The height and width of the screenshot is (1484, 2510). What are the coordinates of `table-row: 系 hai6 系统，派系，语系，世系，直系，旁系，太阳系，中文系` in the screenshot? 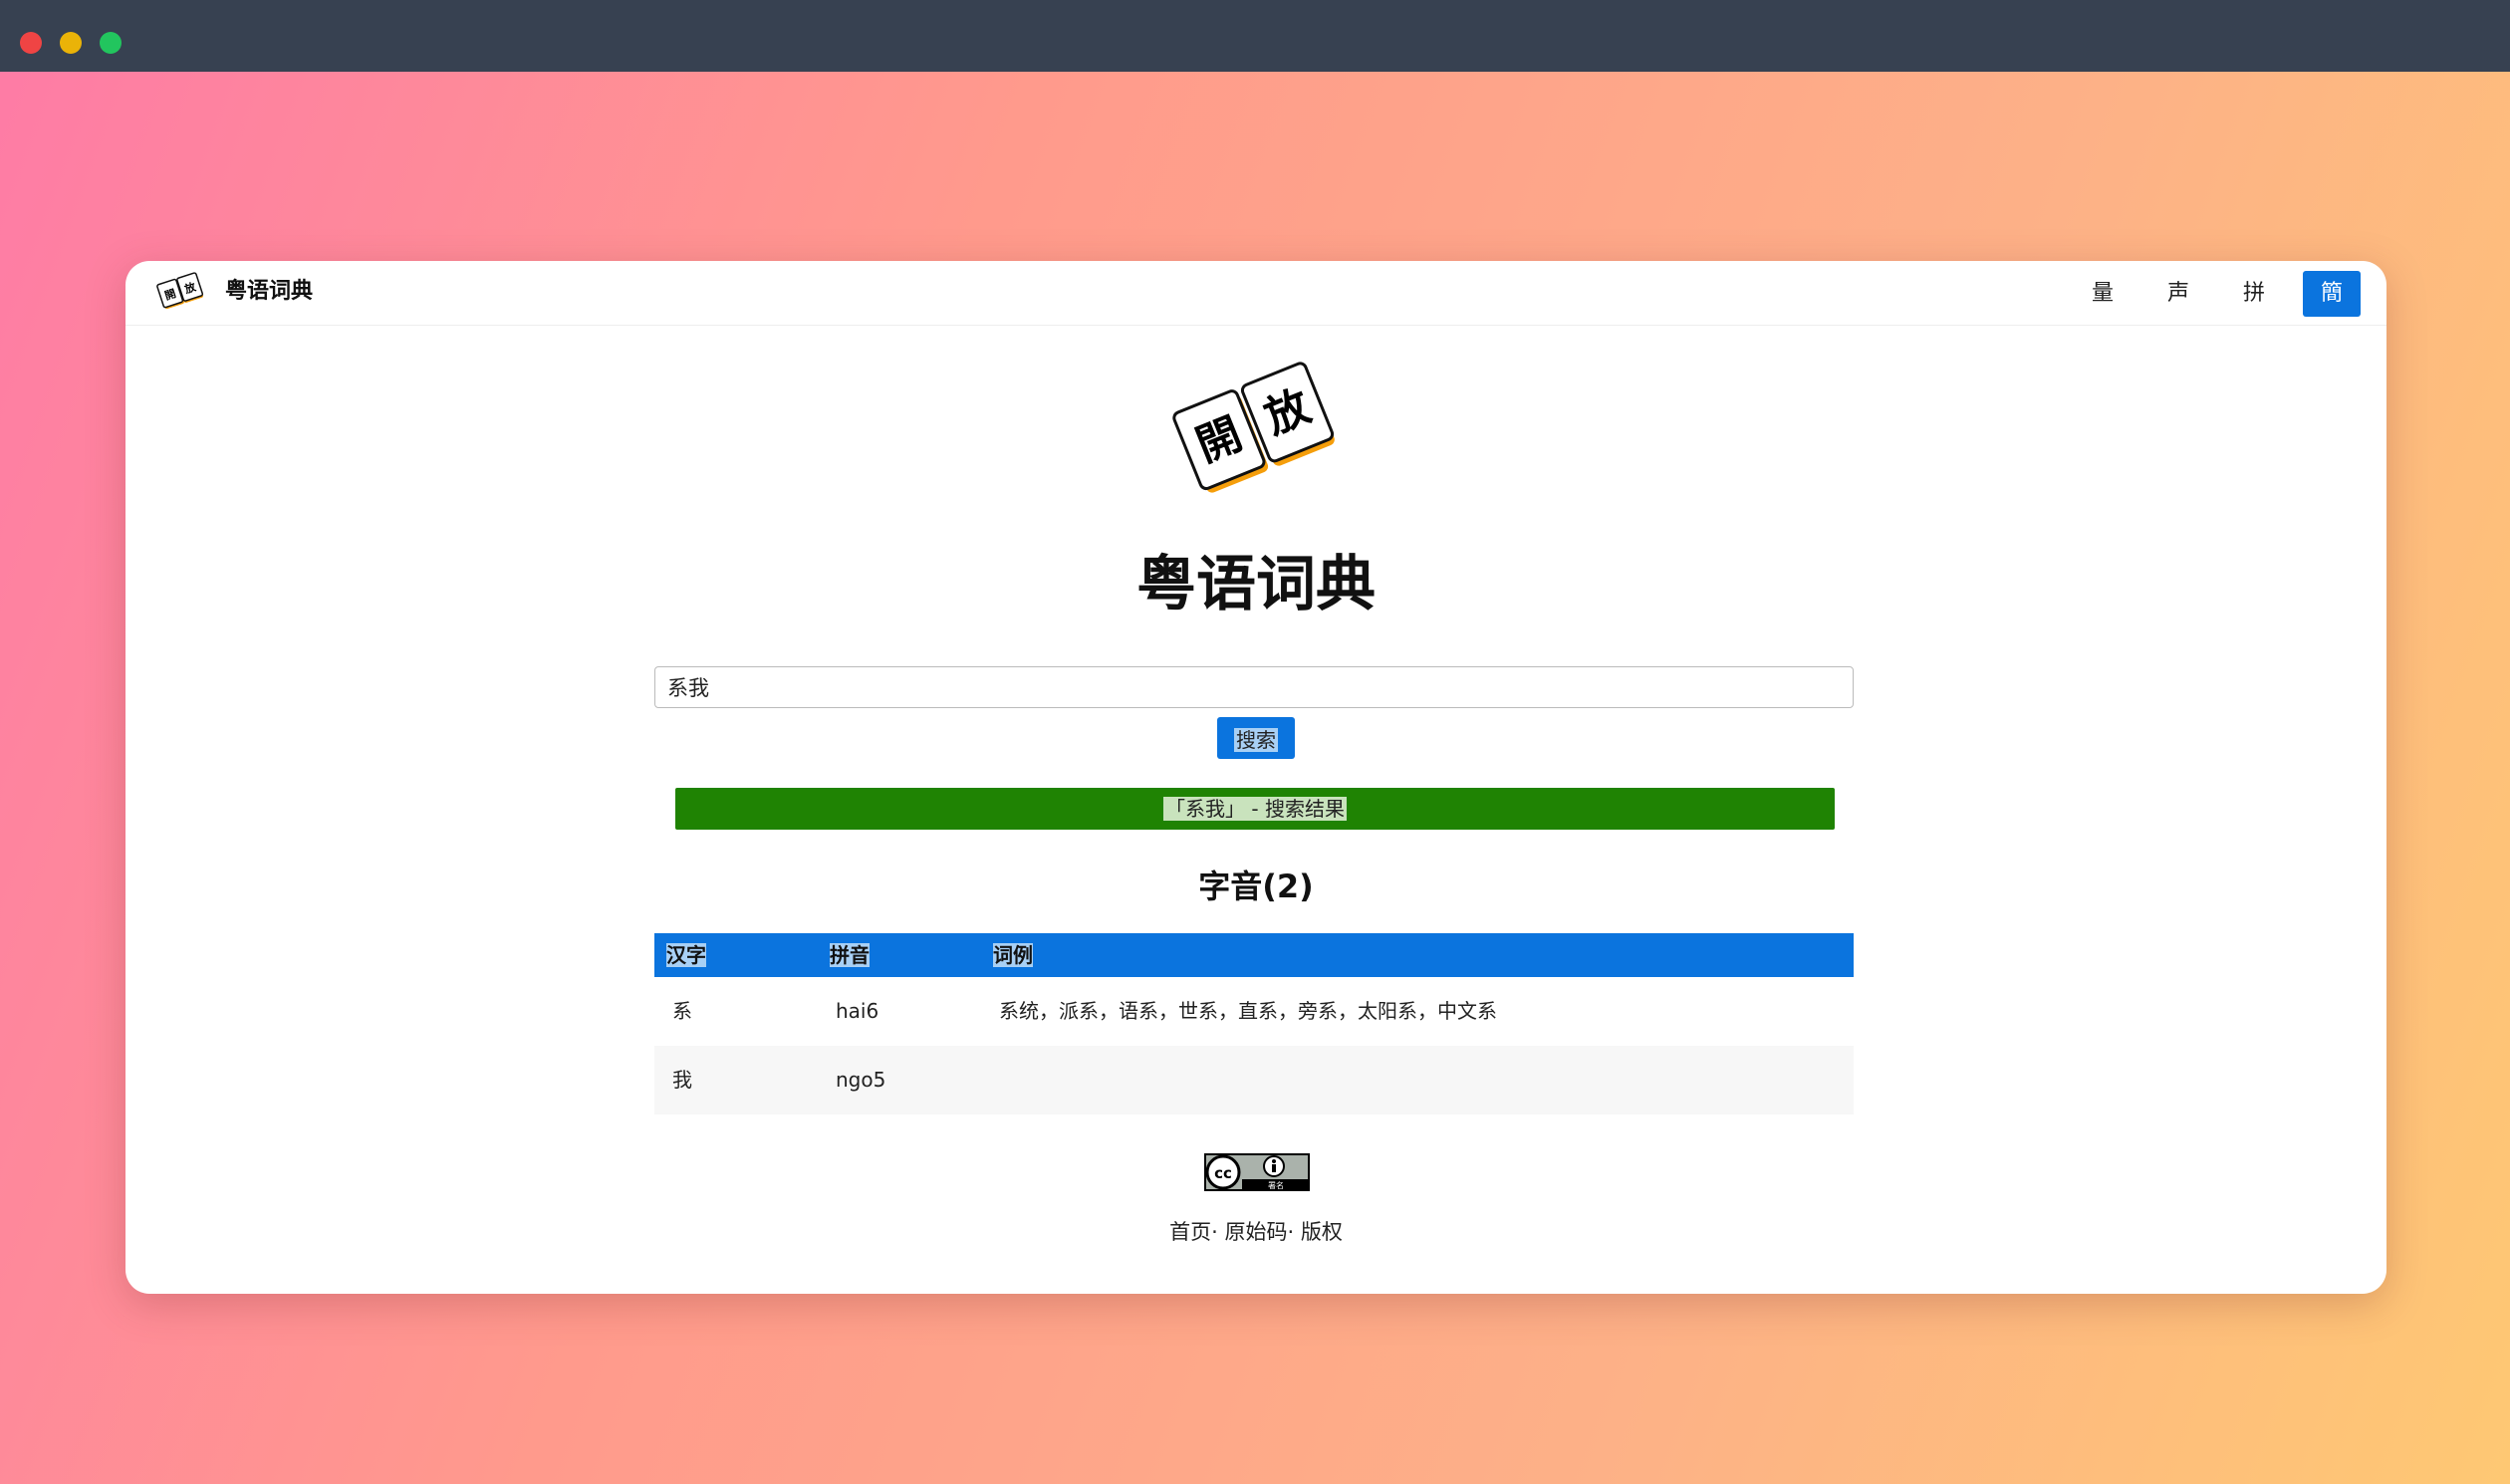 It's located at (1254, 1011).